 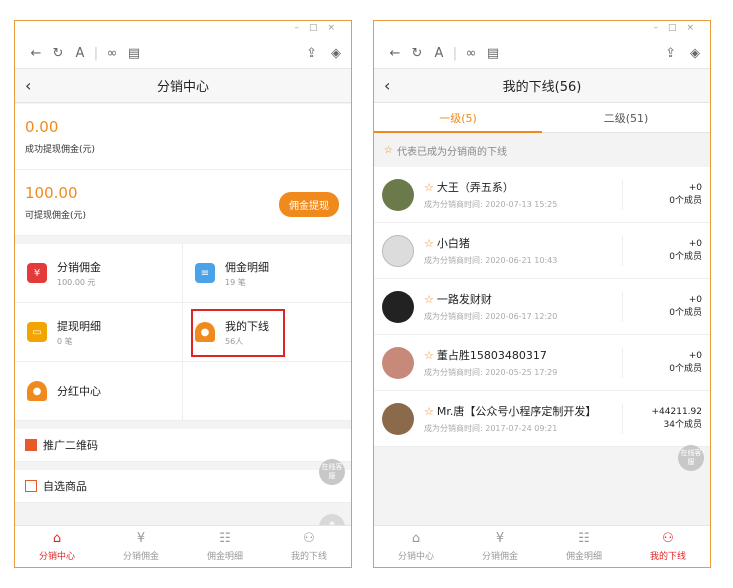 What do you see at coordinates (65, 486) in the screenshot?
I see `row-label: 自选商品` at bounding box center [65, 486].